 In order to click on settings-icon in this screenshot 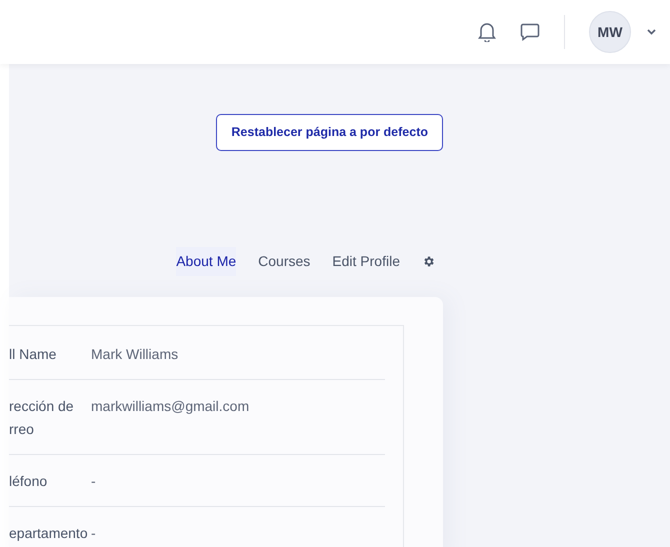, I will do `click(428, 261)`.